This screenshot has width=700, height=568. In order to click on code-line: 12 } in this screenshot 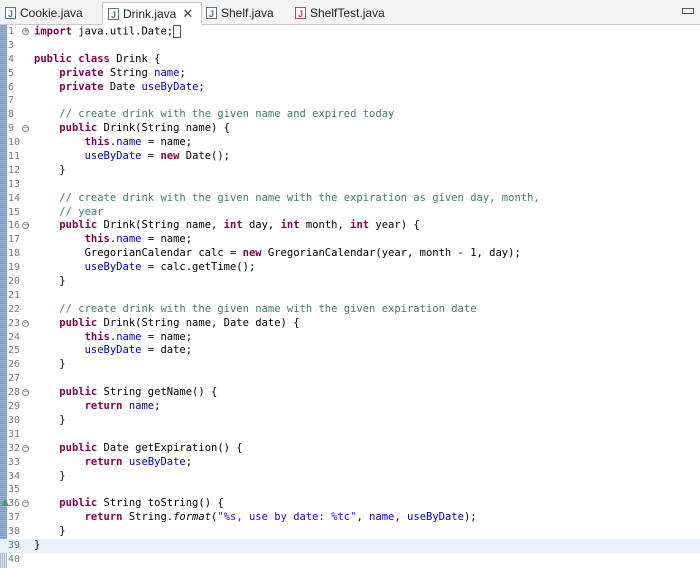, I will do `click(350, 171)`.